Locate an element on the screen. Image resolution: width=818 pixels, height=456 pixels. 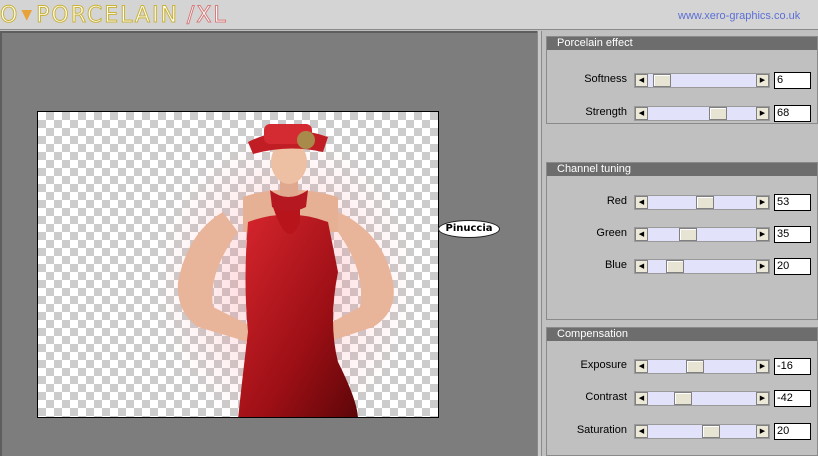
panel-porcelain-effect: Porcelain effect Softness ◀ ▶ 6 Strength ◀ ▶ 68 is located at coordinates (682, 80).